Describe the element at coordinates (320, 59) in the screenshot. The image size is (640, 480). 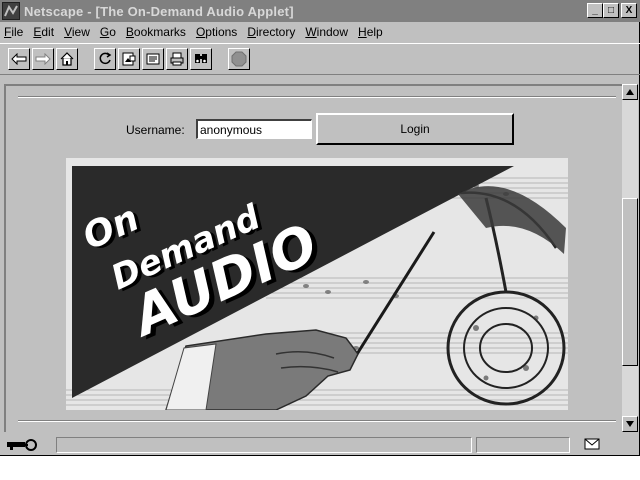
I see `toolbar` at that location.